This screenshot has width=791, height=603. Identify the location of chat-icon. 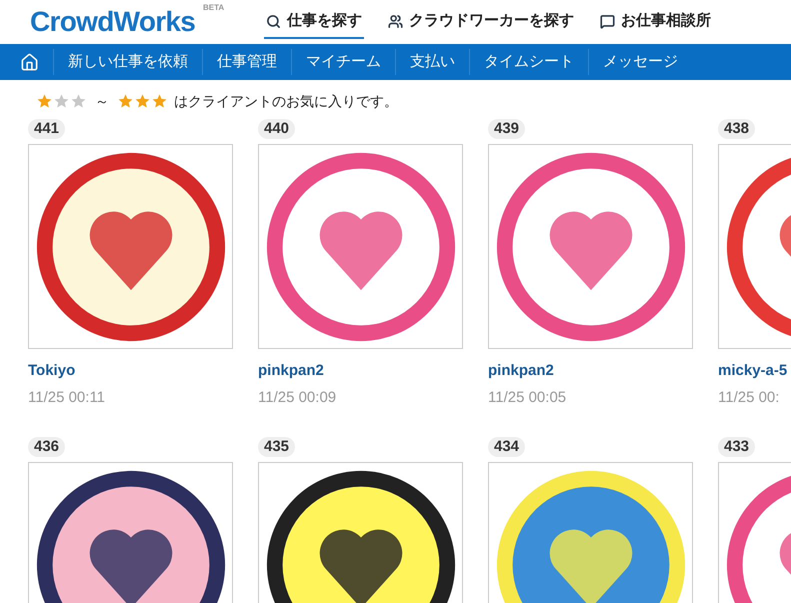
(607, 21).